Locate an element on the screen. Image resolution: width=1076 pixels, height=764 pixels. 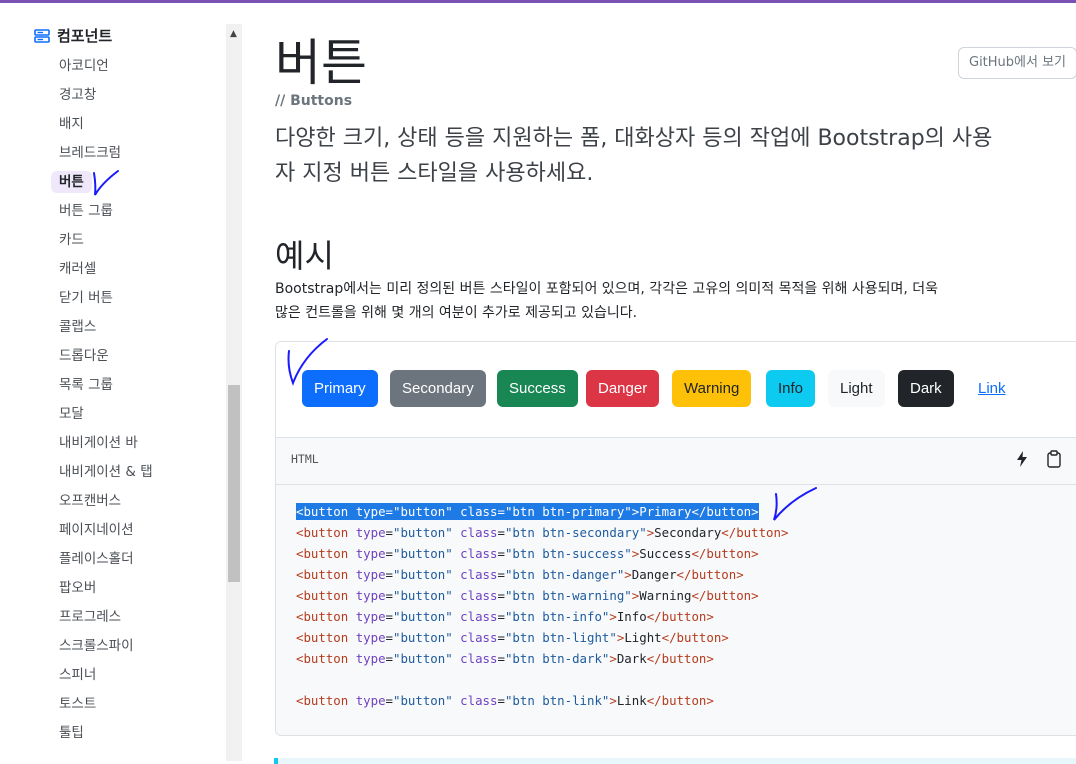
sidebar-item: 스피너 is located at coordinates (77, 675).